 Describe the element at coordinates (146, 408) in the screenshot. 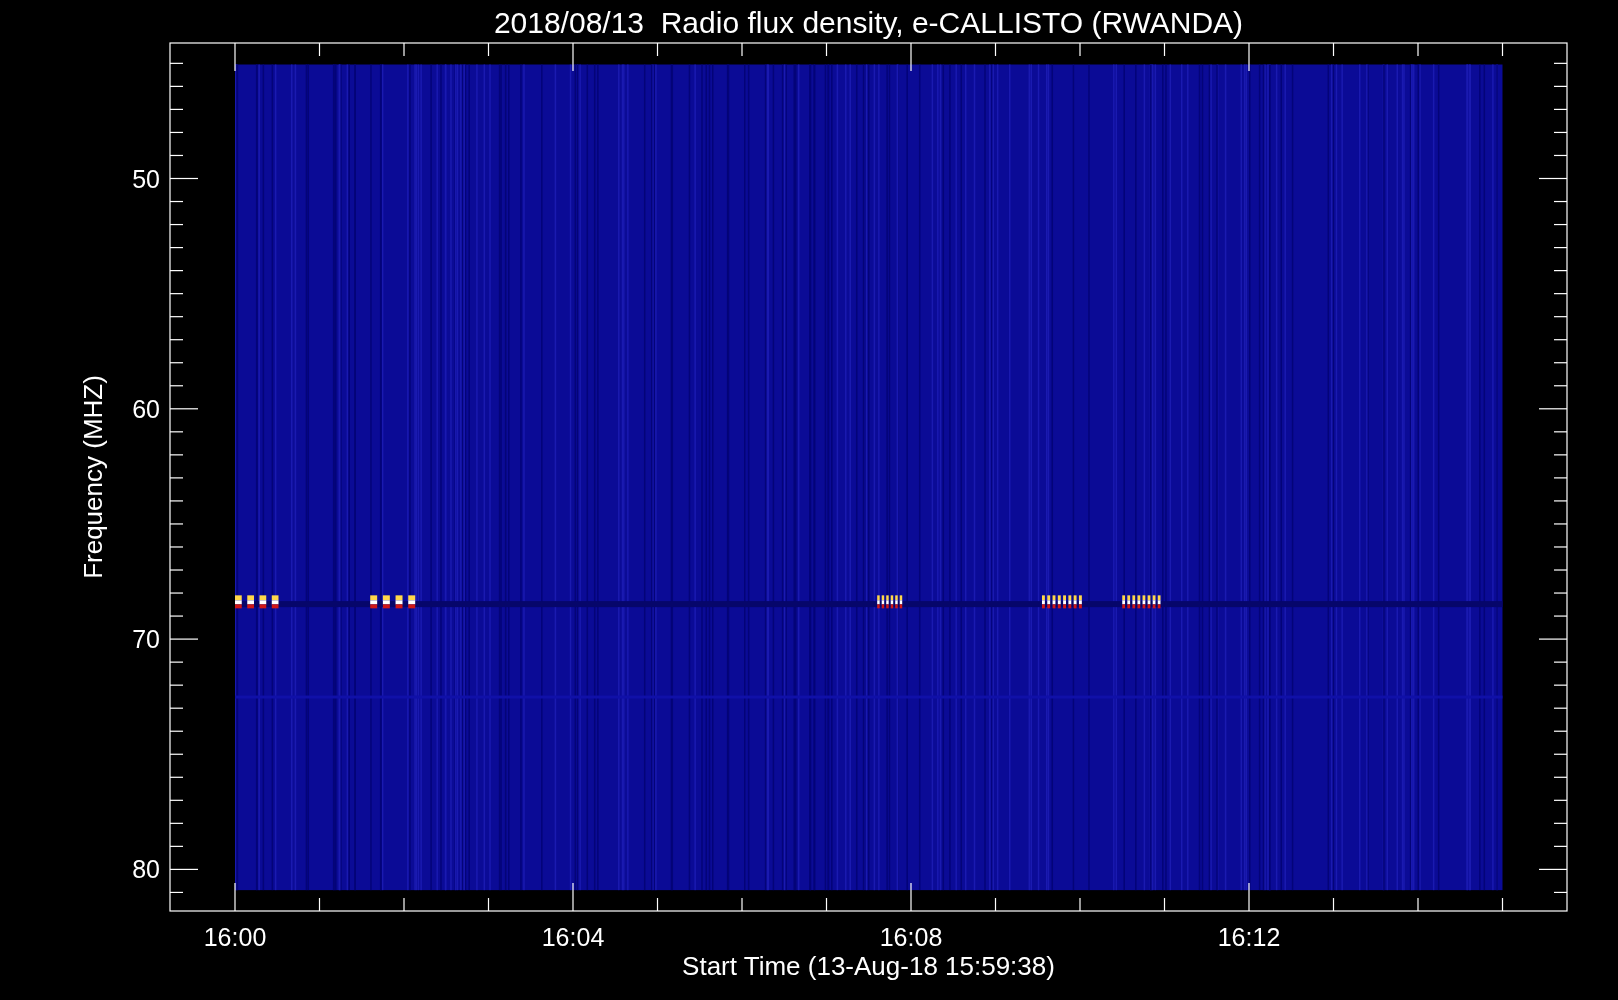

I see `y-tick-label: 60` at that location.